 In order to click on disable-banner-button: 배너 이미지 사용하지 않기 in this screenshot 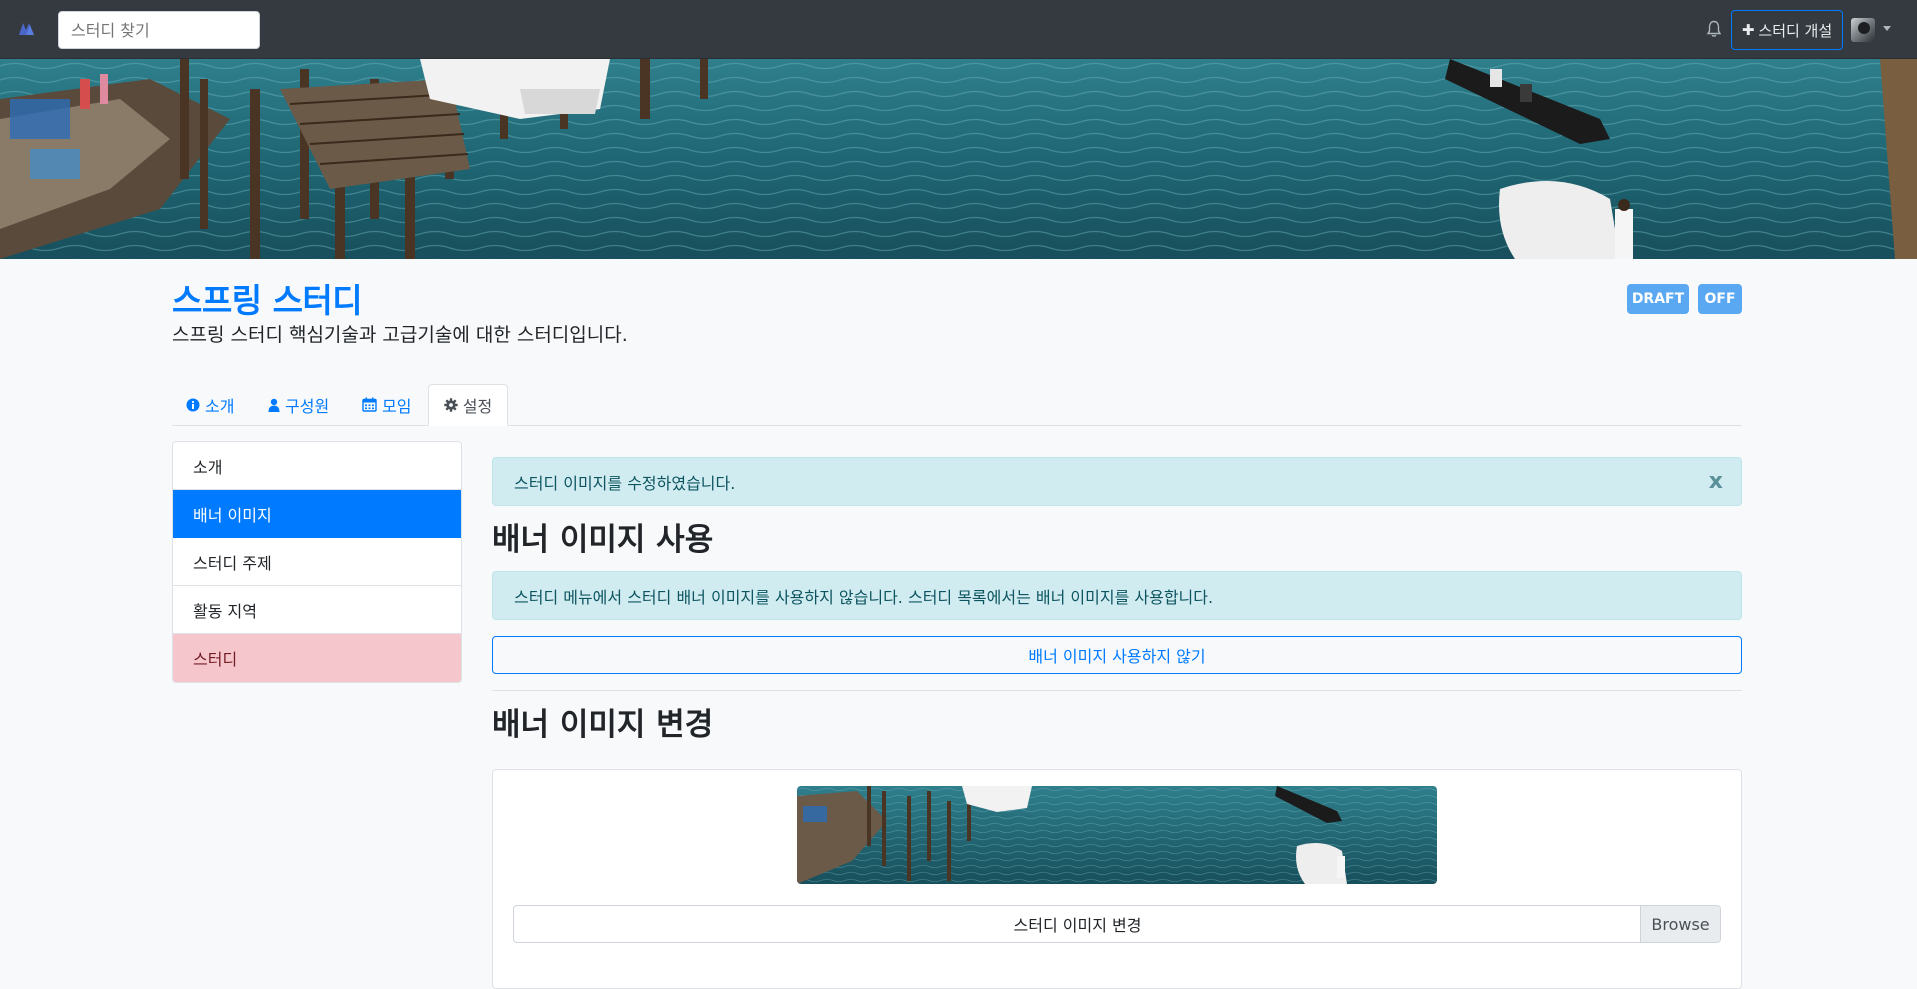, I will do `click(1117, 655)`.